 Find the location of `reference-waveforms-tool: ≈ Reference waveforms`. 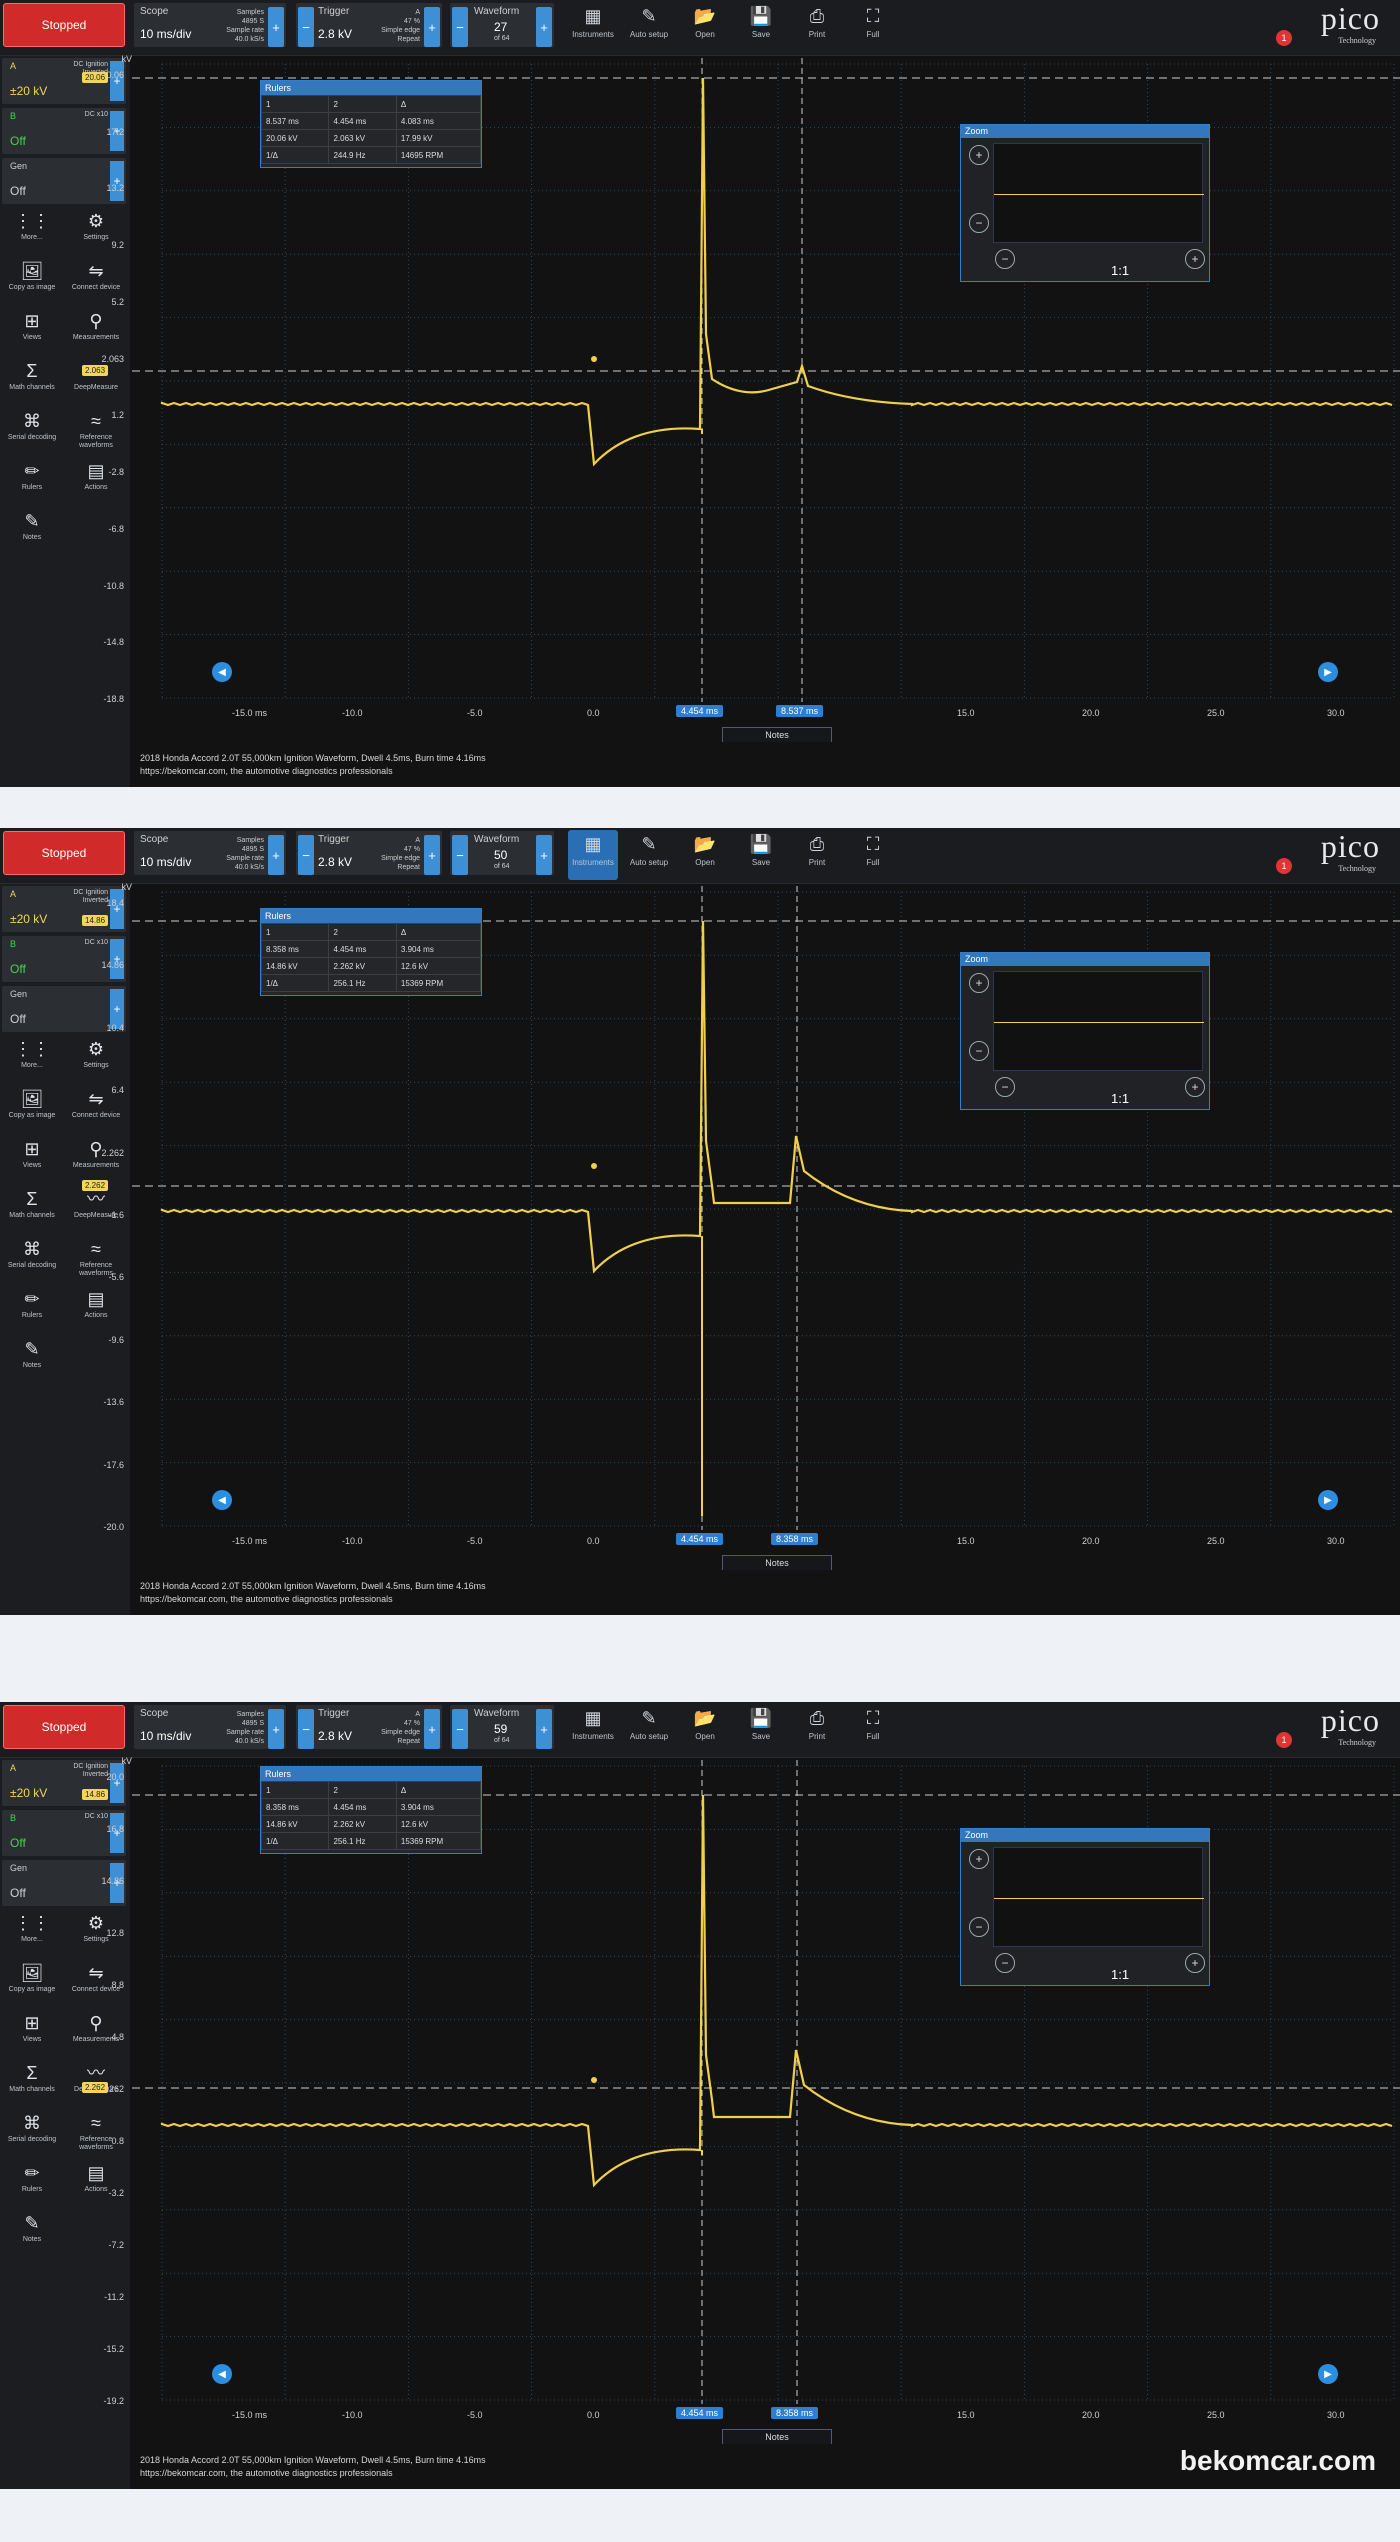

reference-waveforms-tool: ≈ Reference waveforms is located at coordinates (96, 2134).